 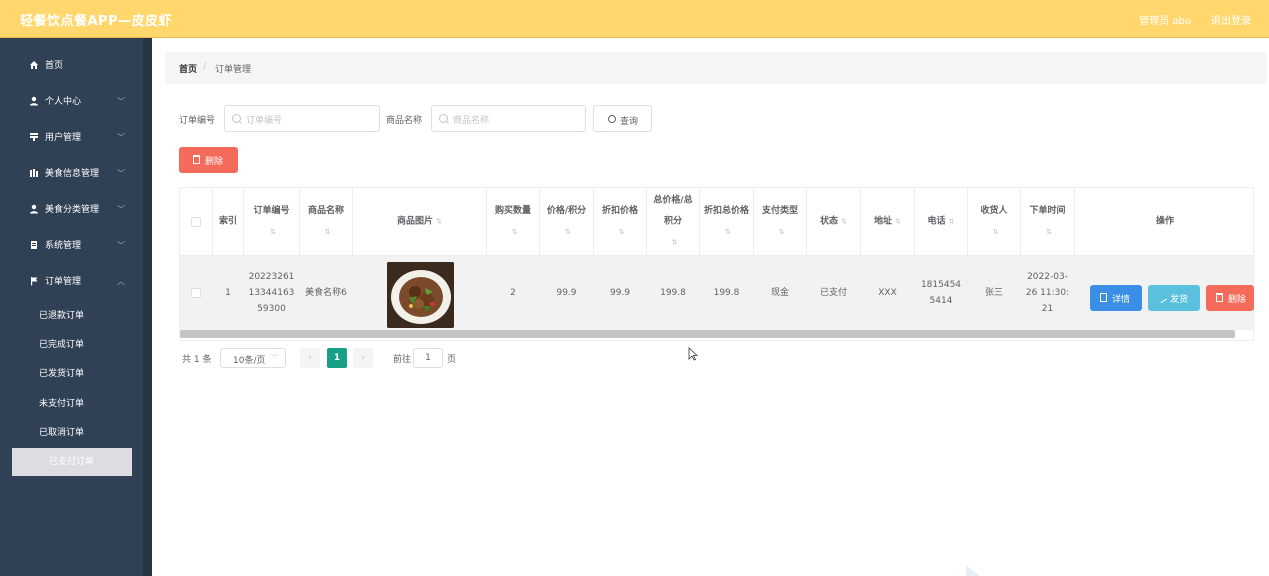 What do you see at coordinates (197, 360) in the screenshot?
I see `pagination-total: 共 1 条` at bounding box center [197, 360].